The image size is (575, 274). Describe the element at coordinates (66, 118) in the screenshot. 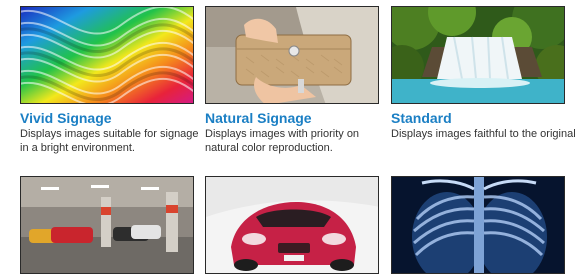

I see `mode-title: Vivid Signage` at that location.